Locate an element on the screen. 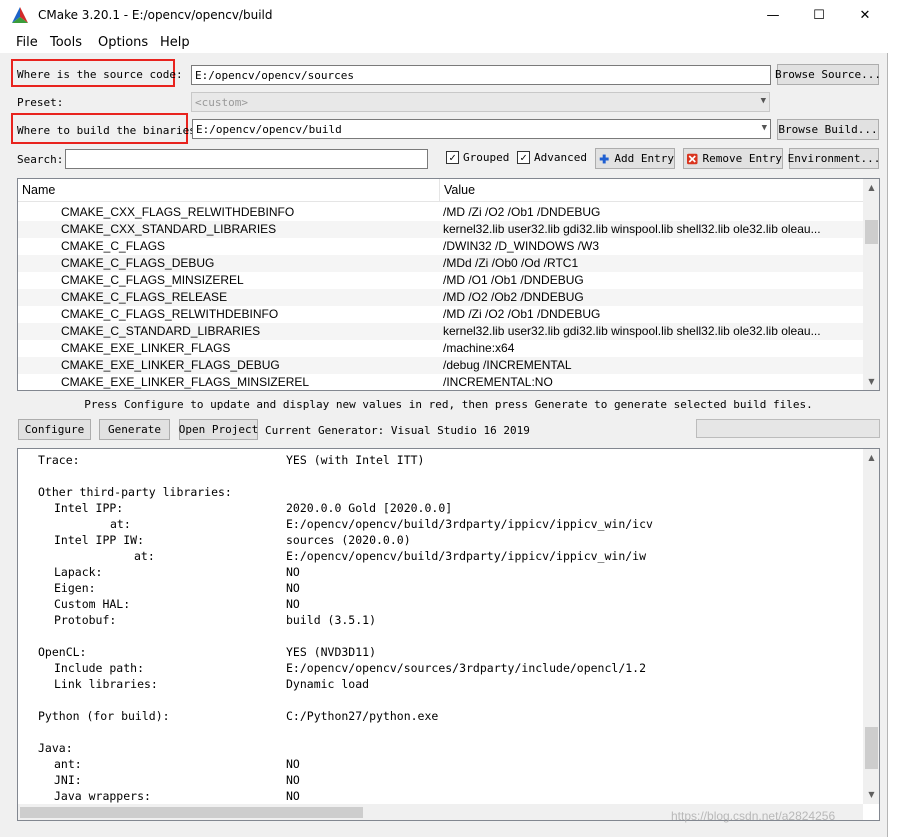  row-name: CMAKE_C_FLAGS_MINSIZEREL is located at coordinates (152, 280).